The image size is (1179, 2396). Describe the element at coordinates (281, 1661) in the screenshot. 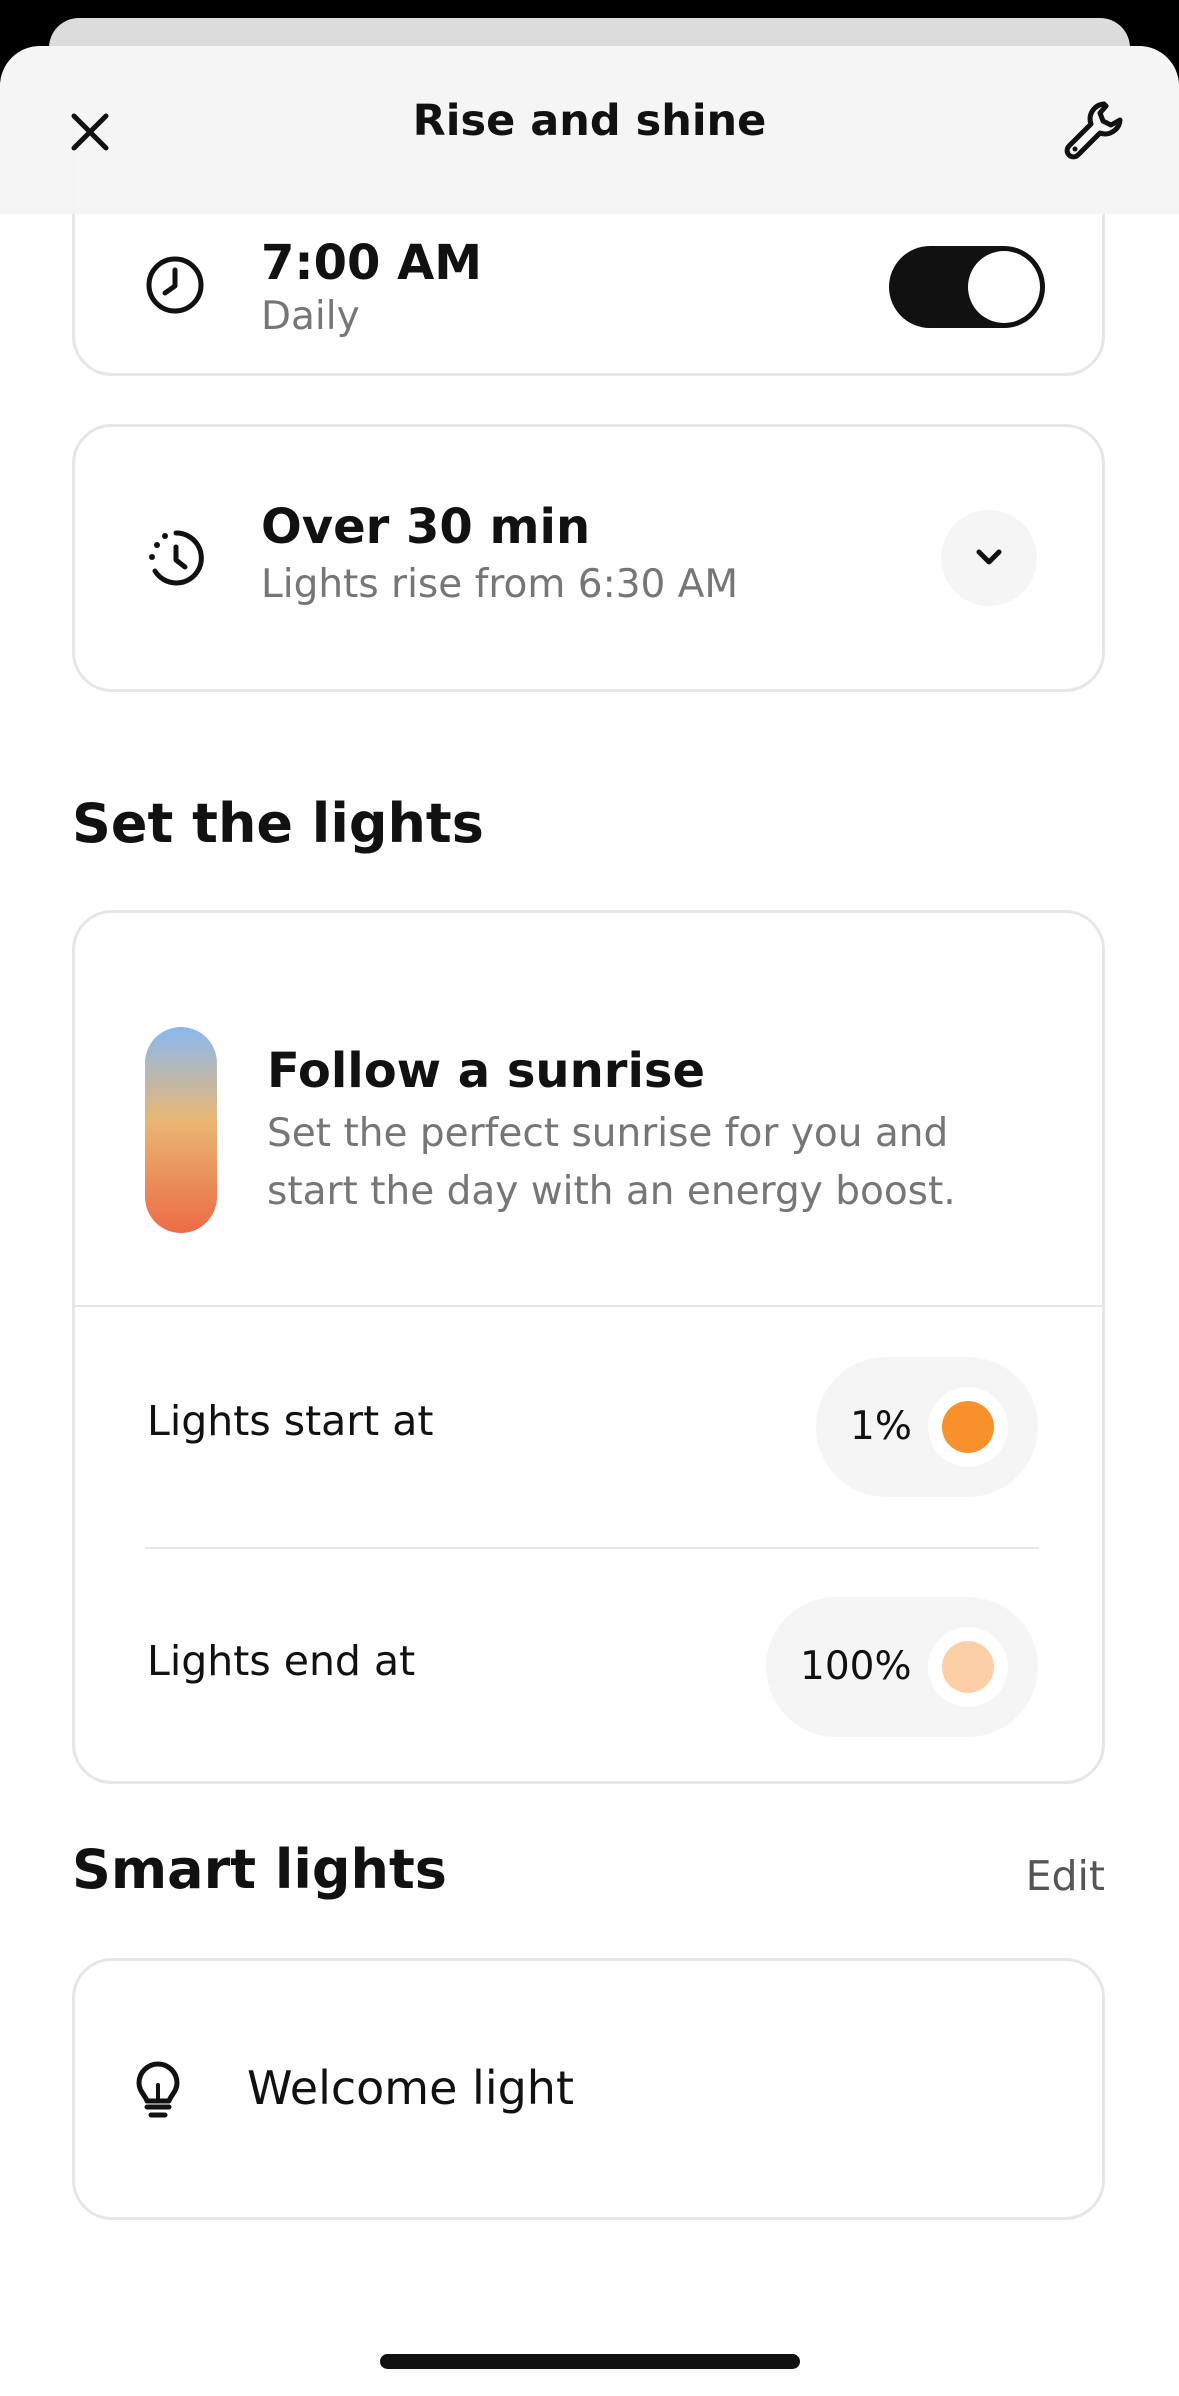

I see `lights-end-label: Lights end at` at that location.